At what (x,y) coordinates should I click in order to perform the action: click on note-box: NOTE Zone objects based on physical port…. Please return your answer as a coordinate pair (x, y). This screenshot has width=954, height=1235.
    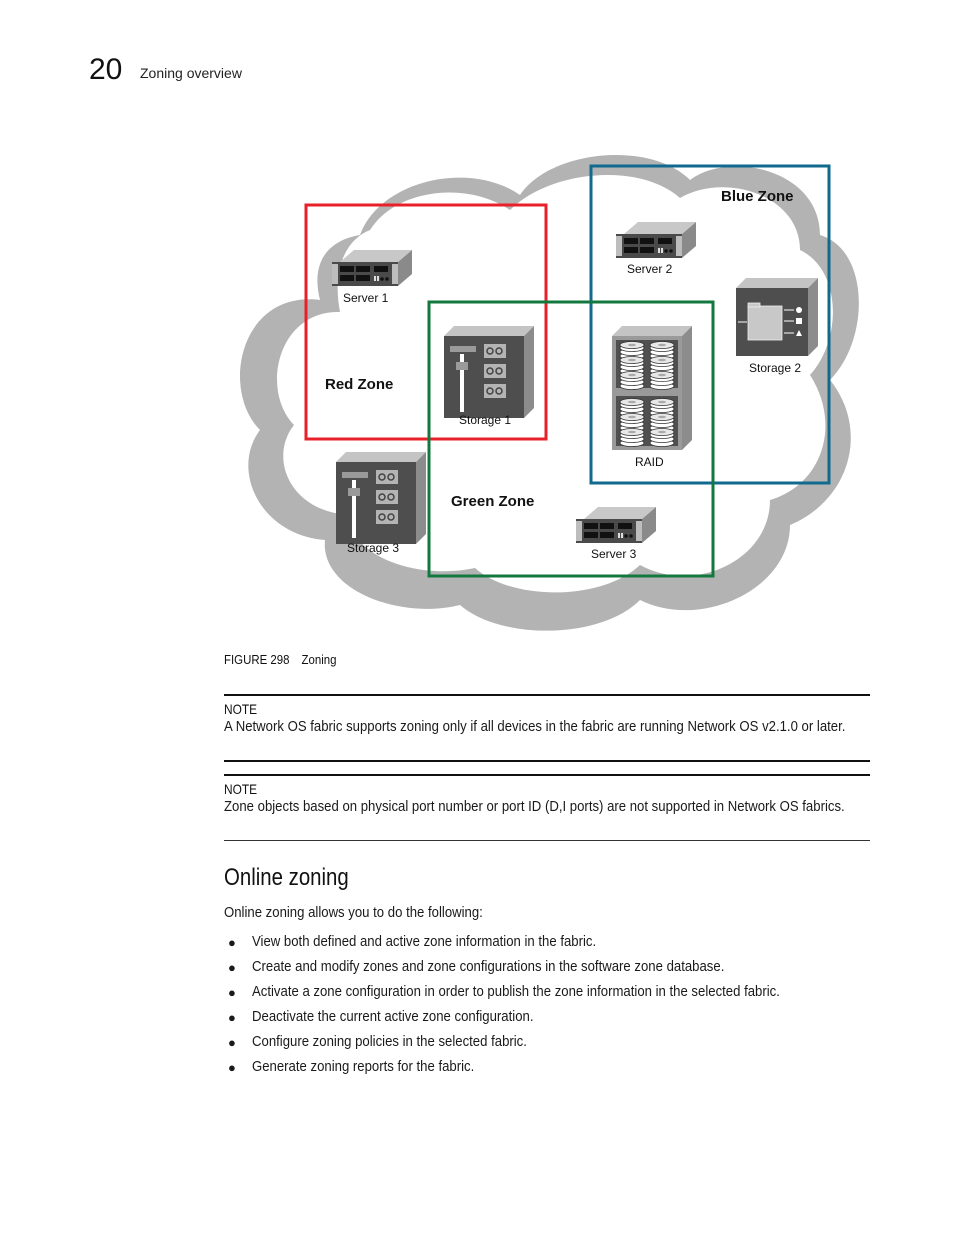
    Looking at the image, I should click on (547, 807).